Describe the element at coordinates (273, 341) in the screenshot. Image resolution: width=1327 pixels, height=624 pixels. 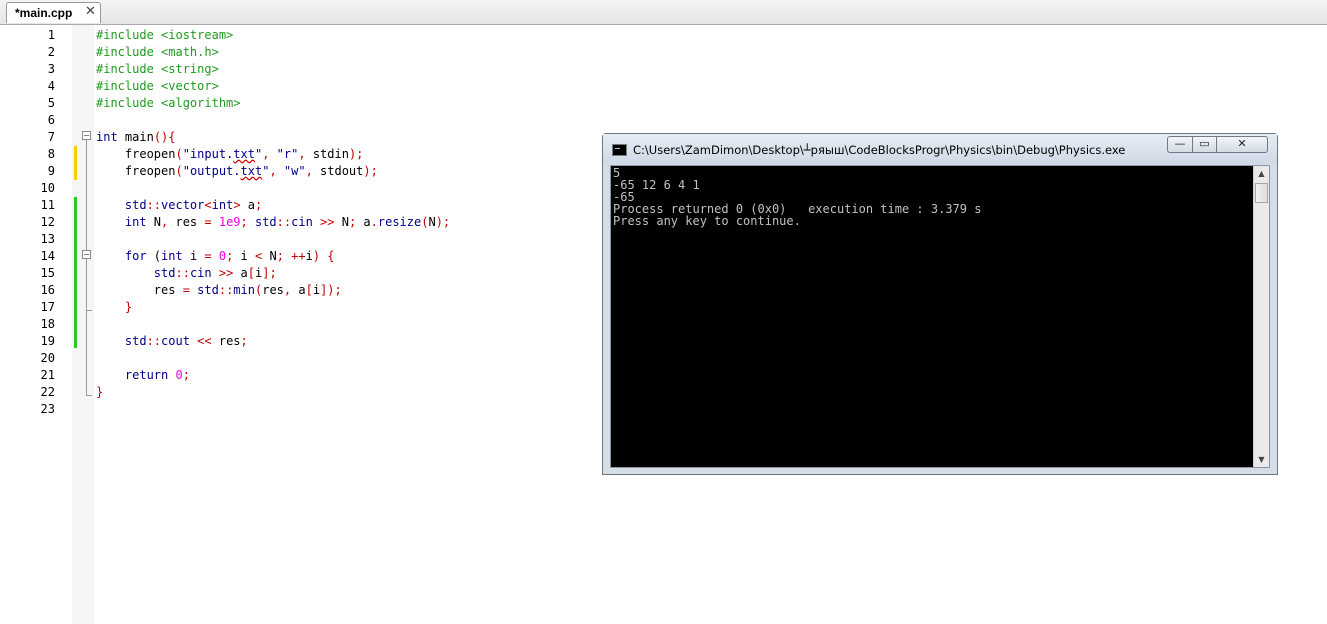
I see `code-line: std::cout << res;` at that location.